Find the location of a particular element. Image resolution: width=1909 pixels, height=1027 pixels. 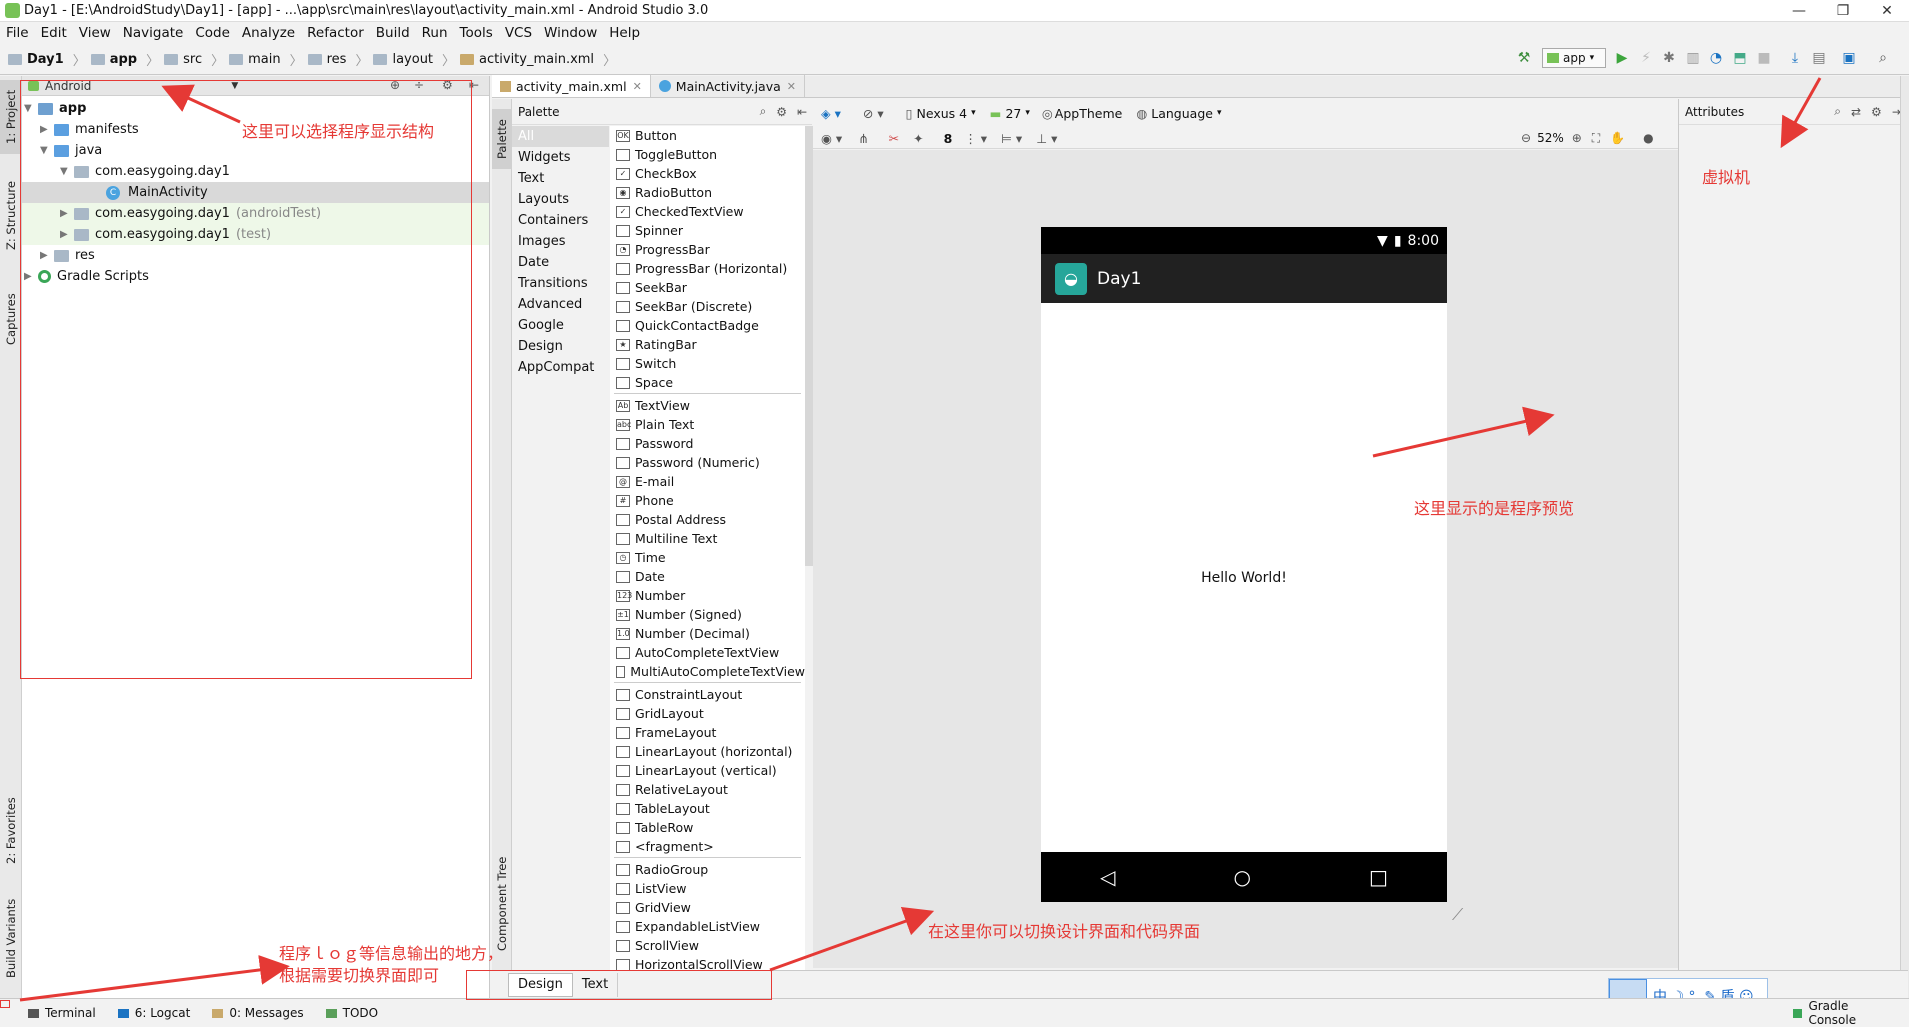

annotation-arrow-log is located at coordinates (154, 978).